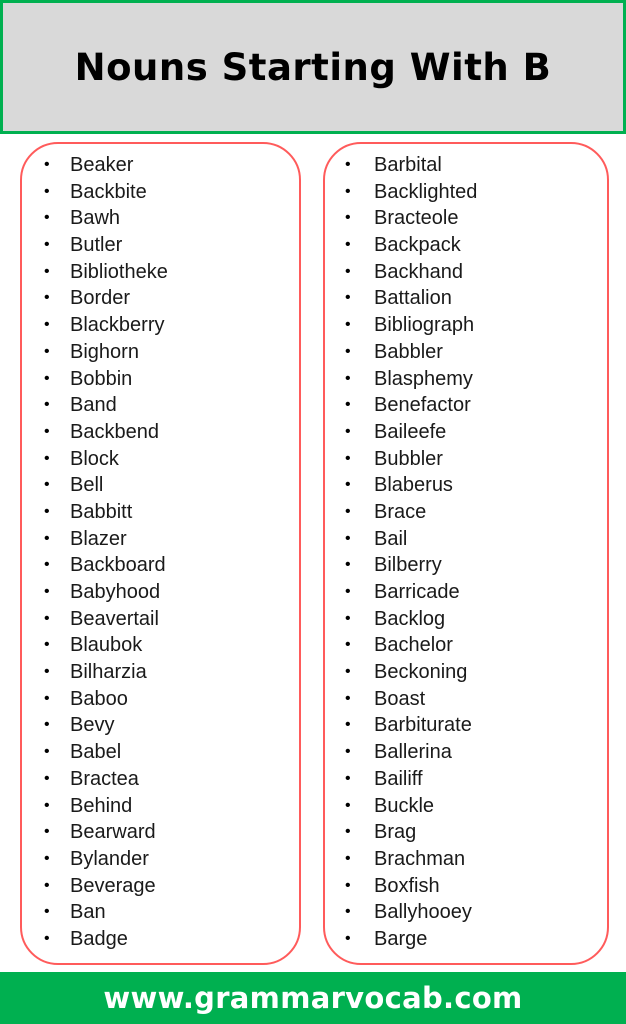 This screenshot has width=626, height=1024. What do you see at coordinates (160, 619) in the screenshot?
I see `list-item: • Beavertail` at bounding box center [160, 619].